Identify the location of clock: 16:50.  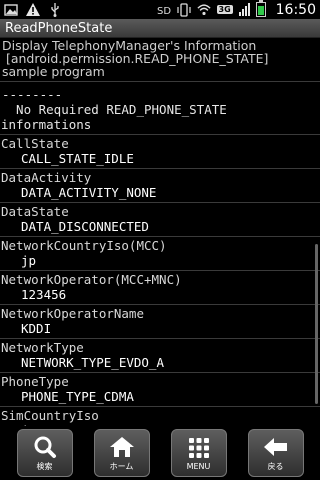
(295, 9).